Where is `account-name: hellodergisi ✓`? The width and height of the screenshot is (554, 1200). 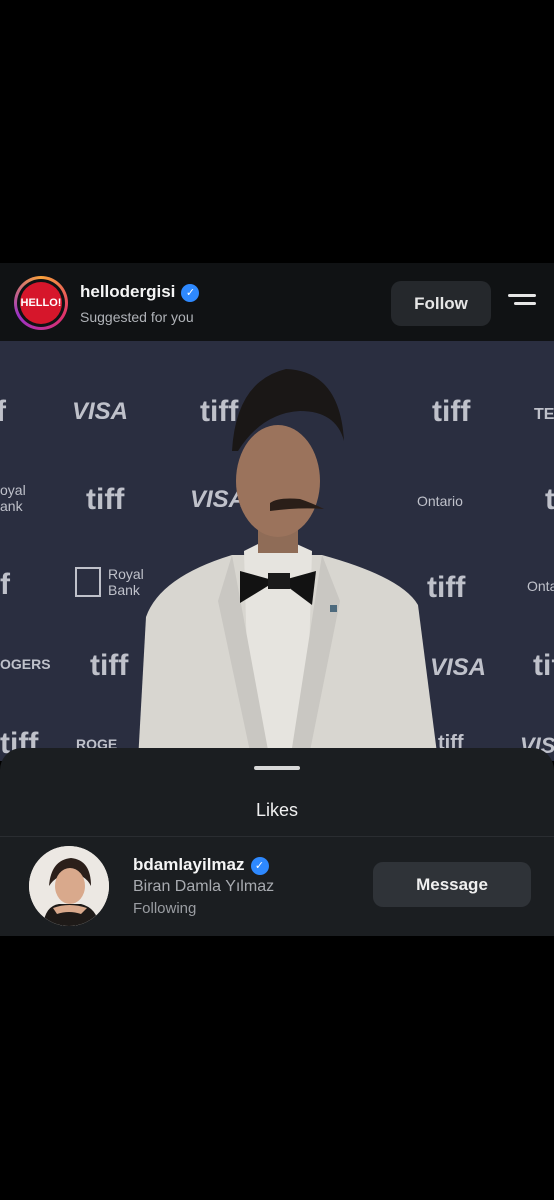
account-name: hellodergisi ✓ is located at coordinates (140, 292).